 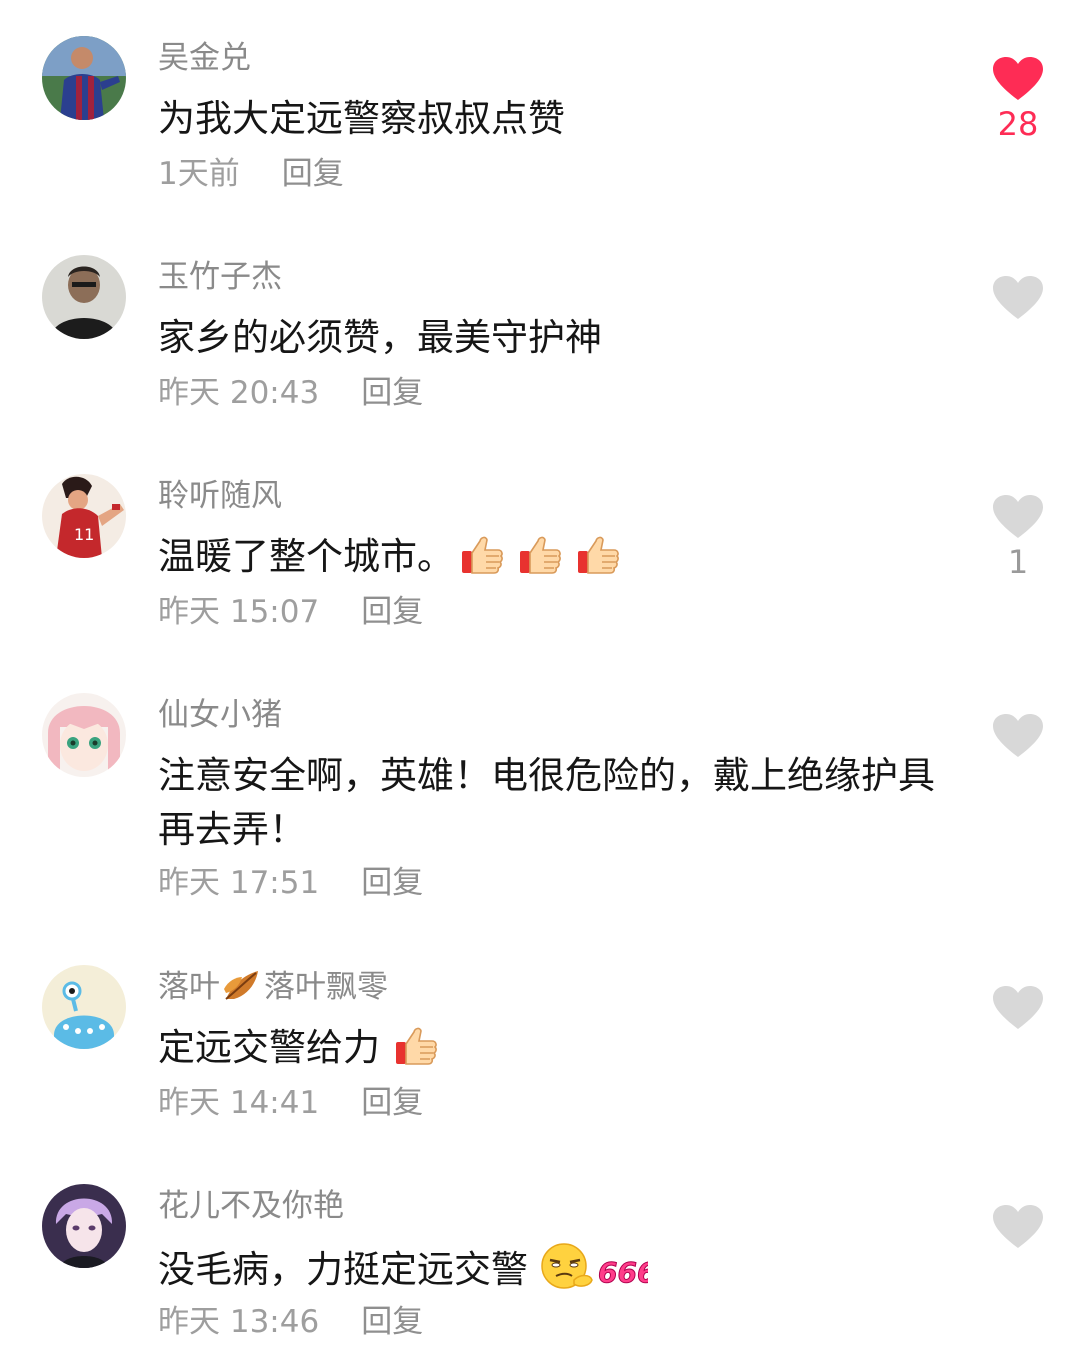 I want to click on comment-username: 仙女小猪, so click(x=220, y=715).